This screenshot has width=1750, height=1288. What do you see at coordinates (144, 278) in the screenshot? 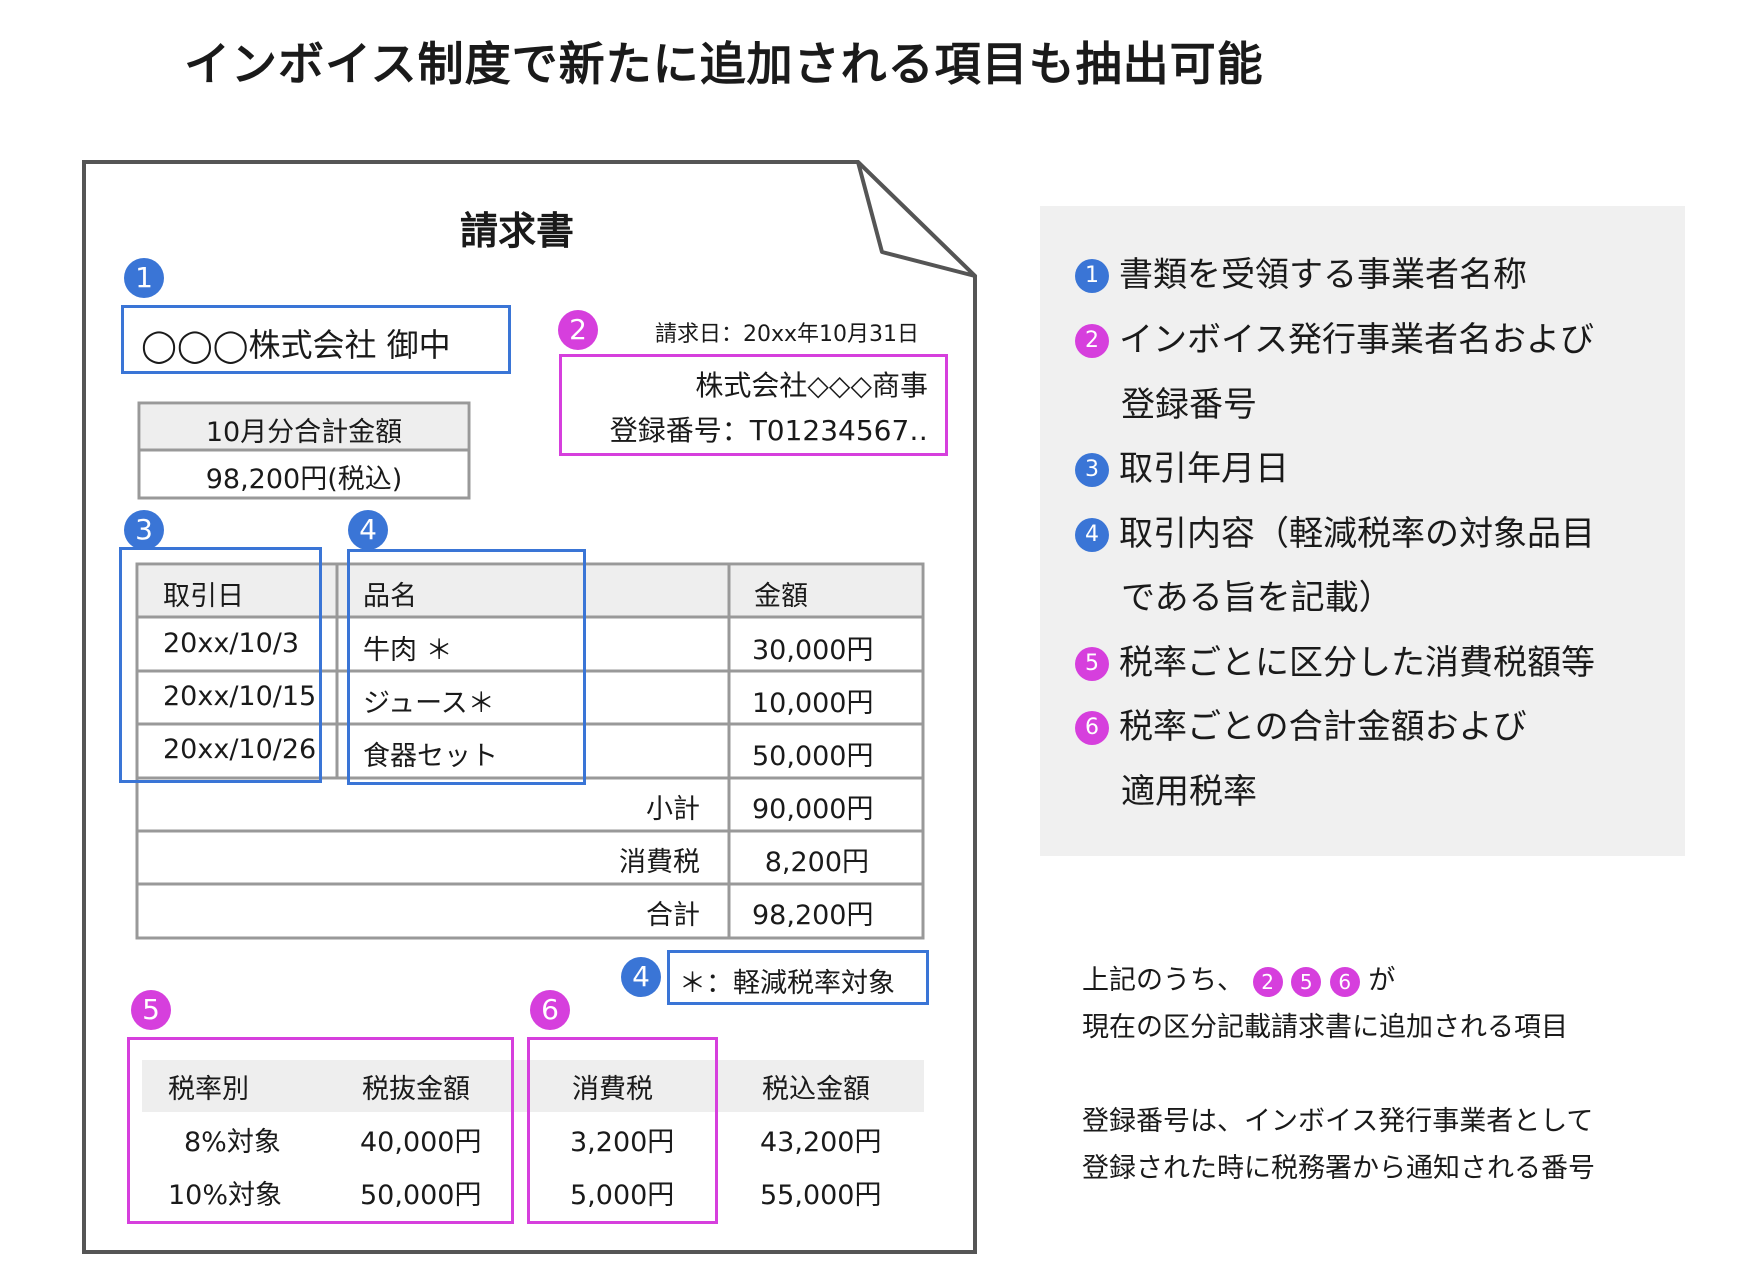
I see `badge-1: 1` at bounding box center [144, 278].